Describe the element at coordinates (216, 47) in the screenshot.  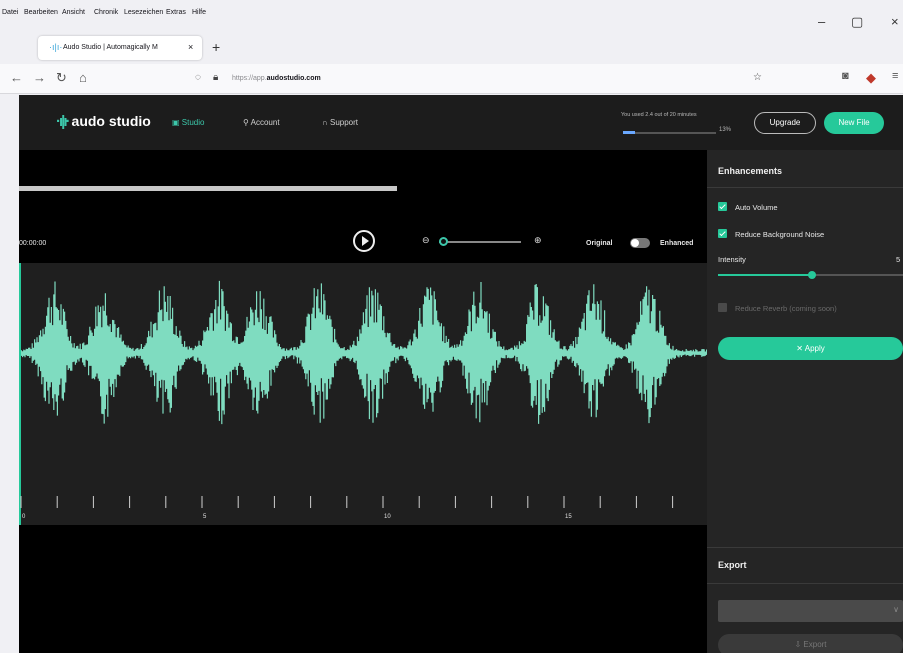
I see `new-tab-button: +` at that location.